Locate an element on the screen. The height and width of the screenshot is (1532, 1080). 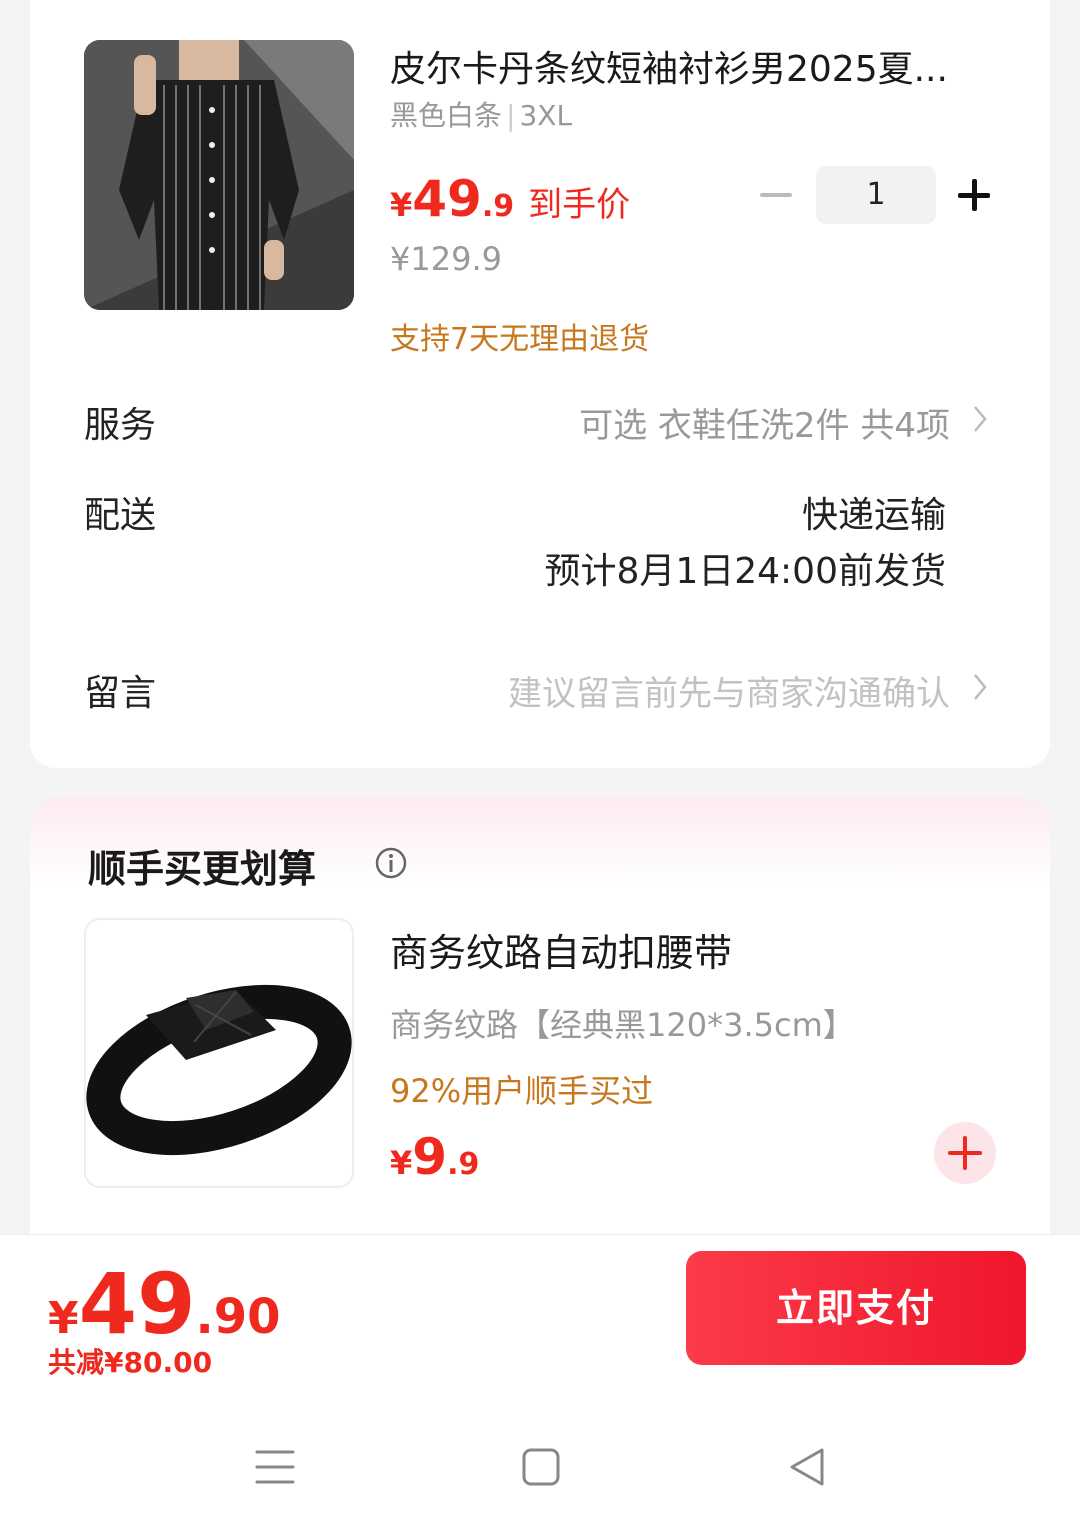
addon-heading: 顺手买更划算 is located at coordinates (202, 869).